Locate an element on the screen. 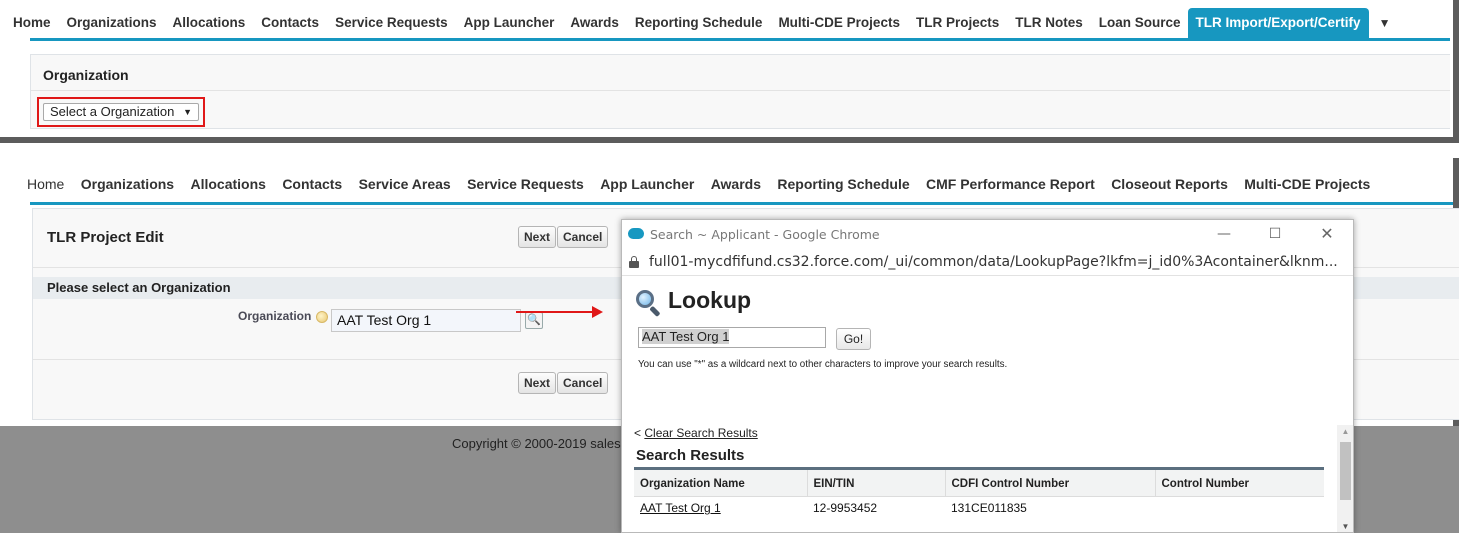 The image size is (1459, 533). window-title: Search ~ Applicant - Google Chrome is located at coordinates (765, 234).